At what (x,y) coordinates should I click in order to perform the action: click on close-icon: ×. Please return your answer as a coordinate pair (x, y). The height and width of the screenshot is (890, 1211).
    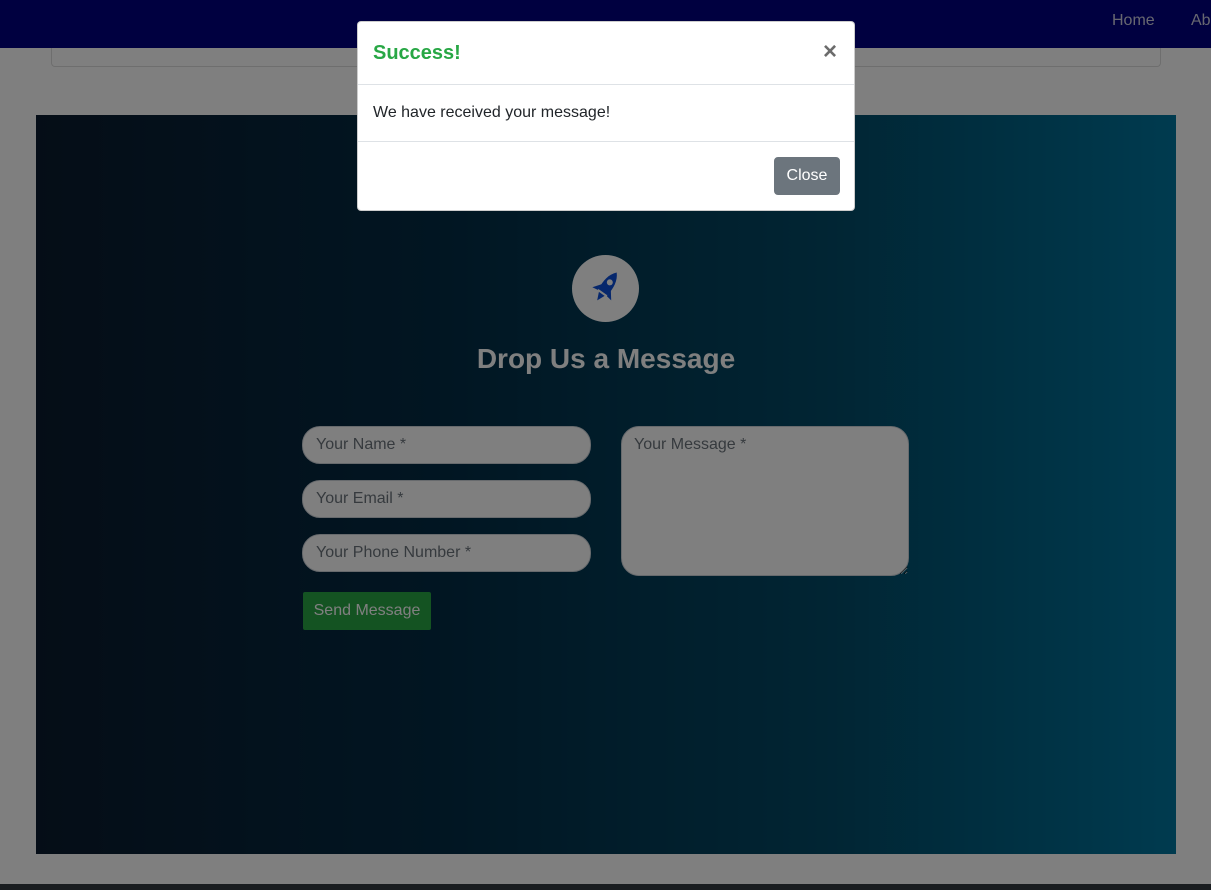
    Looking at the image, I should click on (830, 52).